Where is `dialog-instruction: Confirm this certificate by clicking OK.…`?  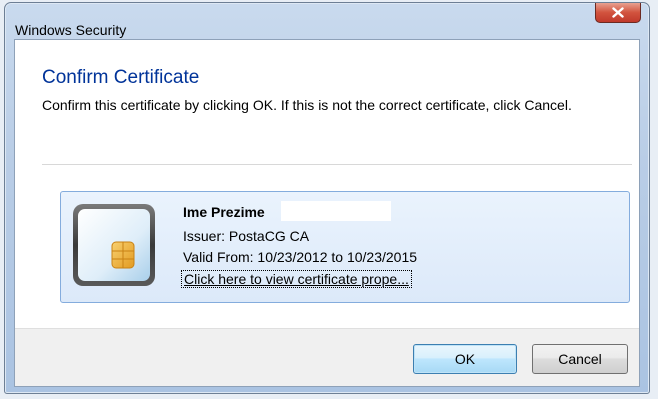 dialog-instruction: Confirm this certificate by clicking OK.… is located at coordinates (307, 105).